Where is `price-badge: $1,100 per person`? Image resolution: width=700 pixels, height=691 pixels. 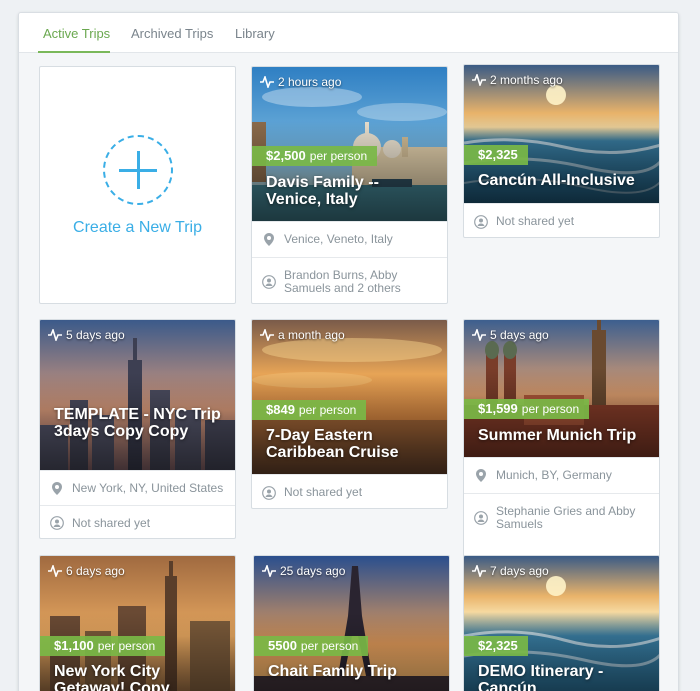 price-badge: $1,100 per person is located at coordinates (103, 646).